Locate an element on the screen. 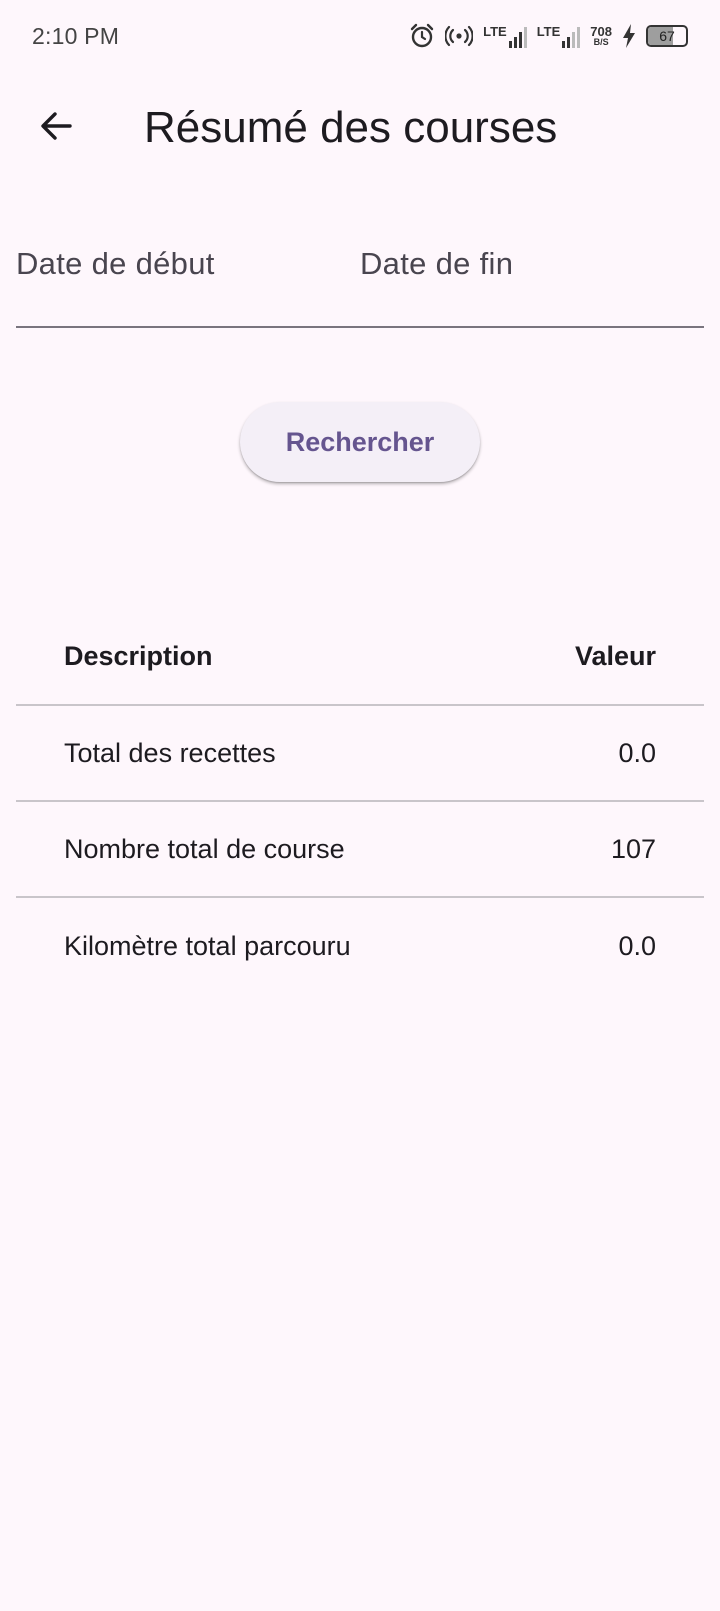 The height and width of the screenshot is (1611, 720). app-bar: Résumé des courses is located at coordinates (360, 128).